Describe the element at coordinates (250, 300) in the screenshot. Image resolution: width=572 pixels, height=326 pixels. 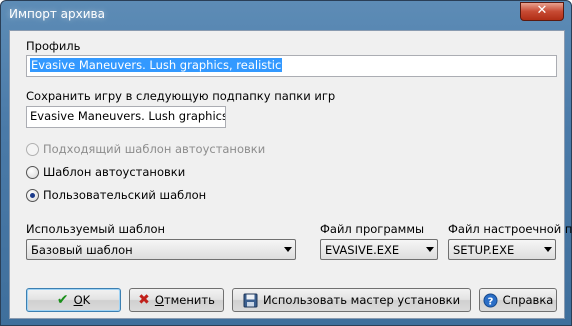
I see `floppy-disk-icon` at that location.